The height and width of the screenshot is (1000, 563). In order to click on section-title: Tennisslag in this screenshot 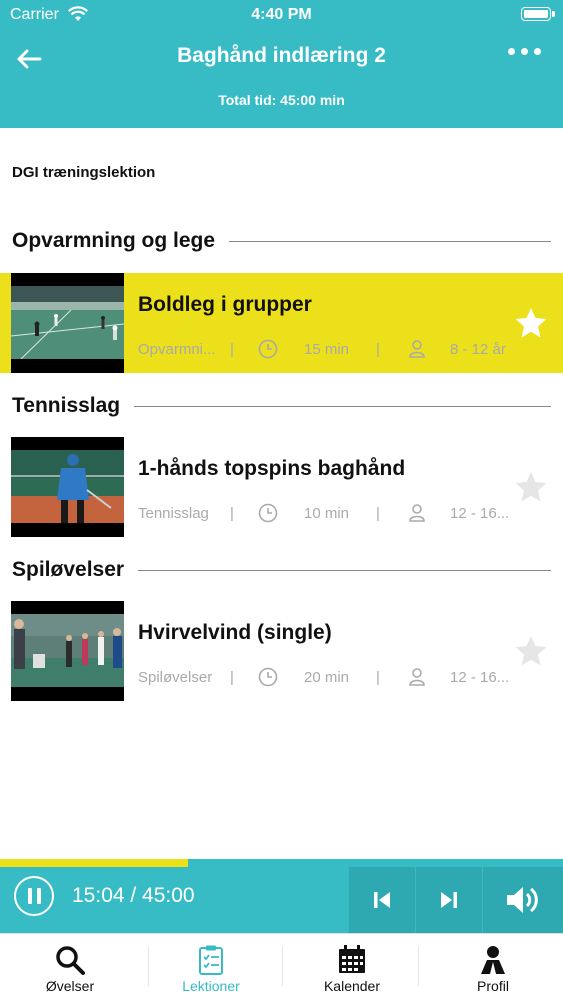, I will do `click(66, 405)`.